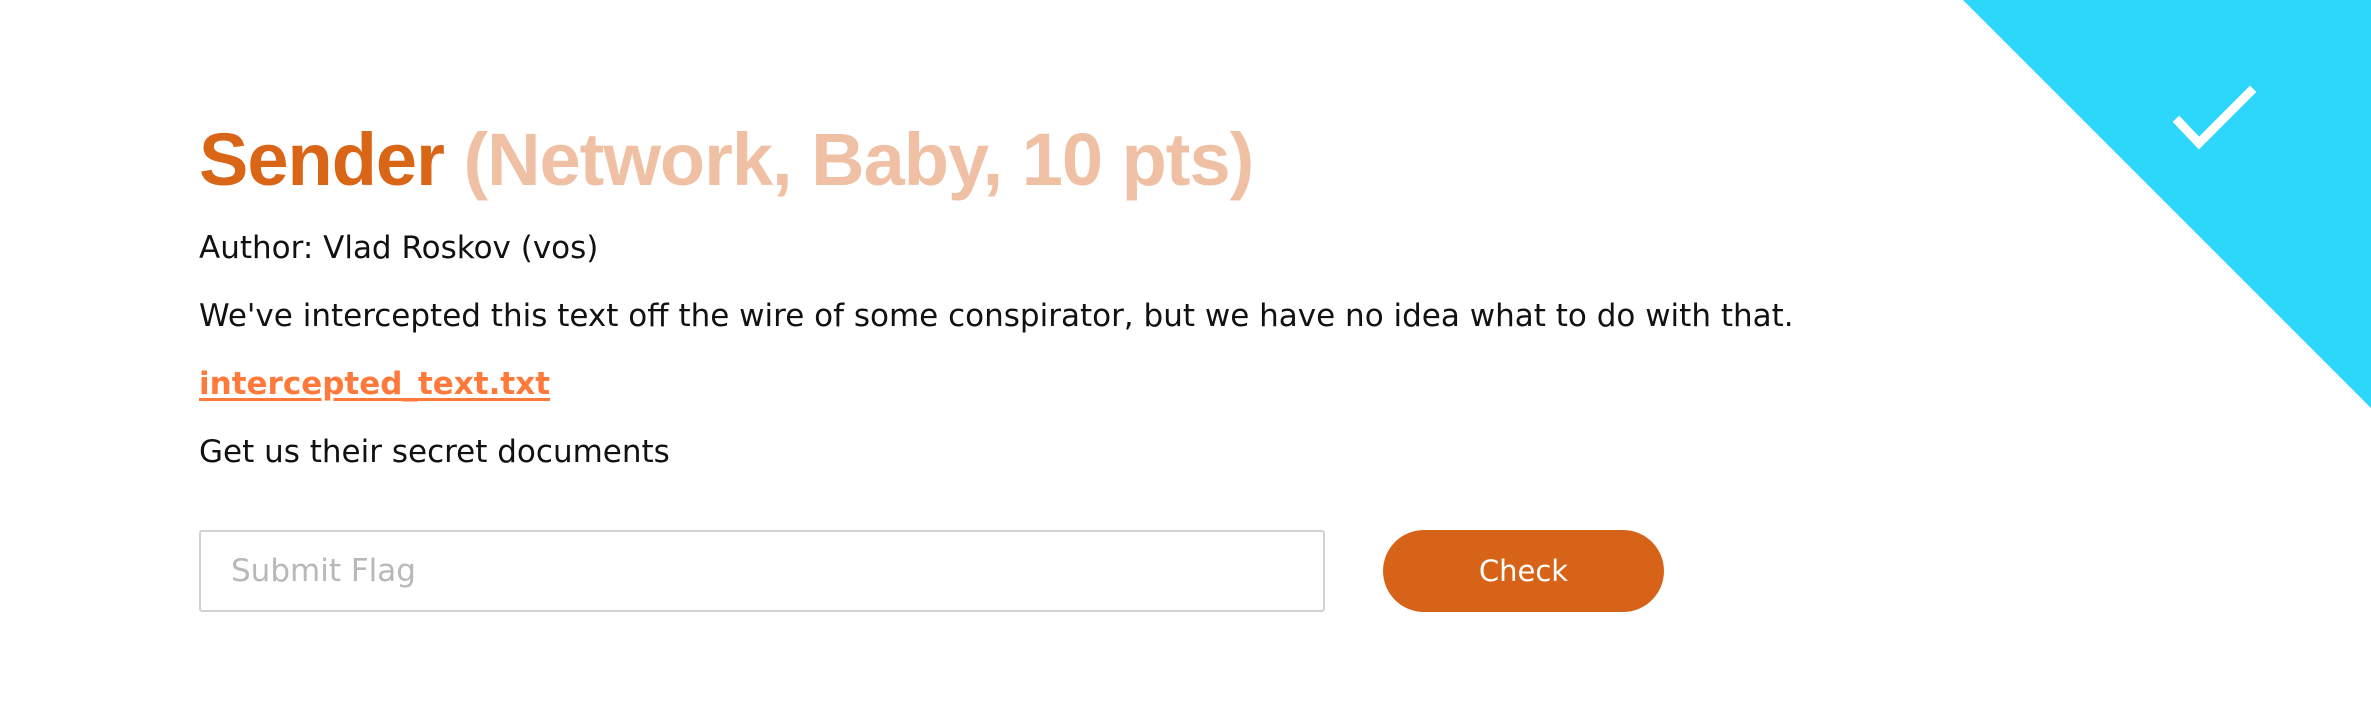  What do you see at coordinates (762, 571) in the screenshot?
I see `flag-input` at bounding box center [762, 571].